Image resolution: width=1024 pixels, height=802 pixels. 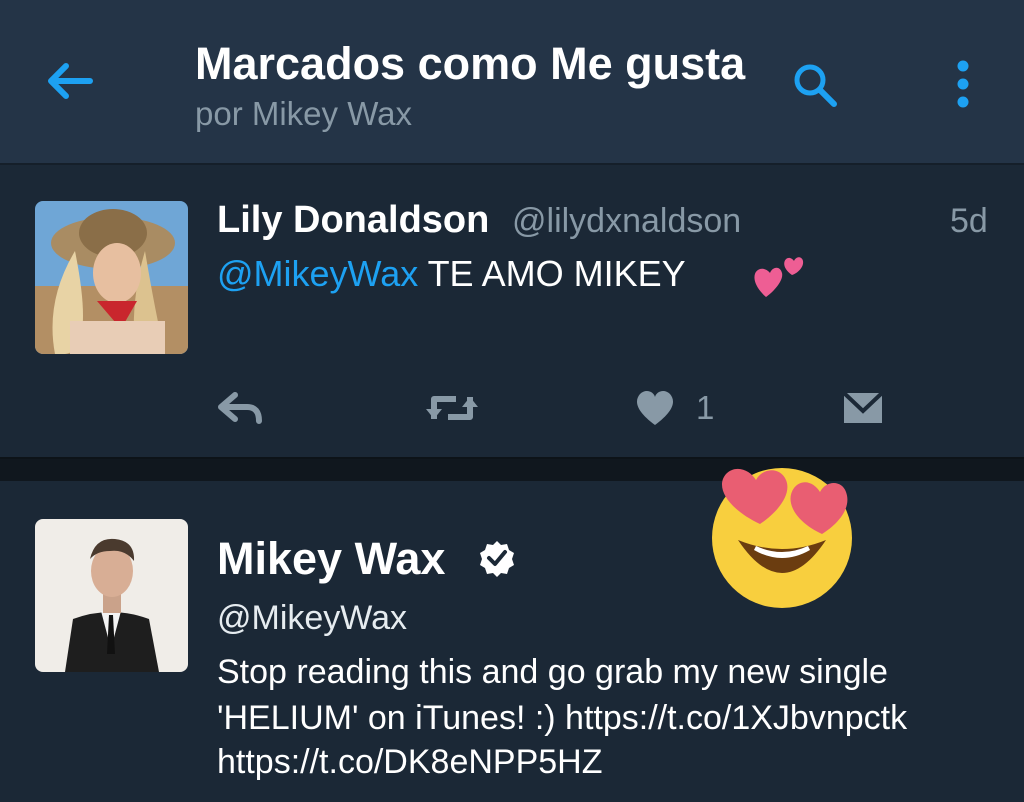 What do you see at coordinates (331, 559) in the screenshot?
I see `tweet-author-name: Mikey Wax` at bounding box center [331, 559].